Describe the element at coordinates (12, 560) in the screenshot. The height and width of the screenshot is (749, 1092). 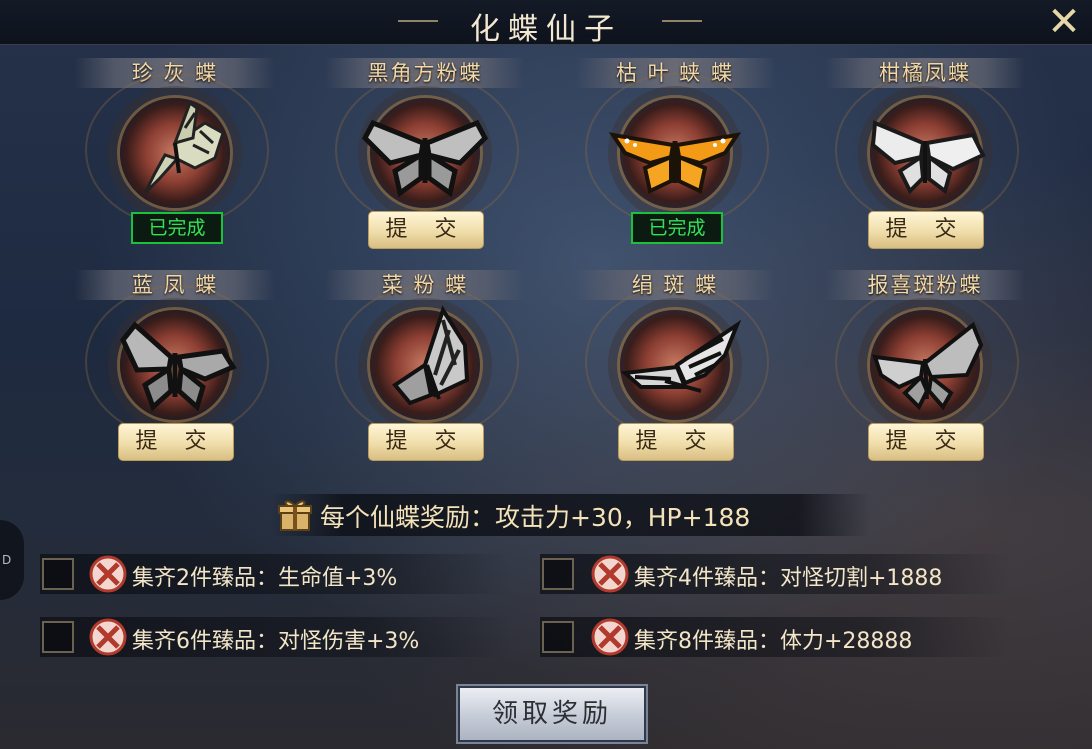
I see `side-tab: D` at that location.